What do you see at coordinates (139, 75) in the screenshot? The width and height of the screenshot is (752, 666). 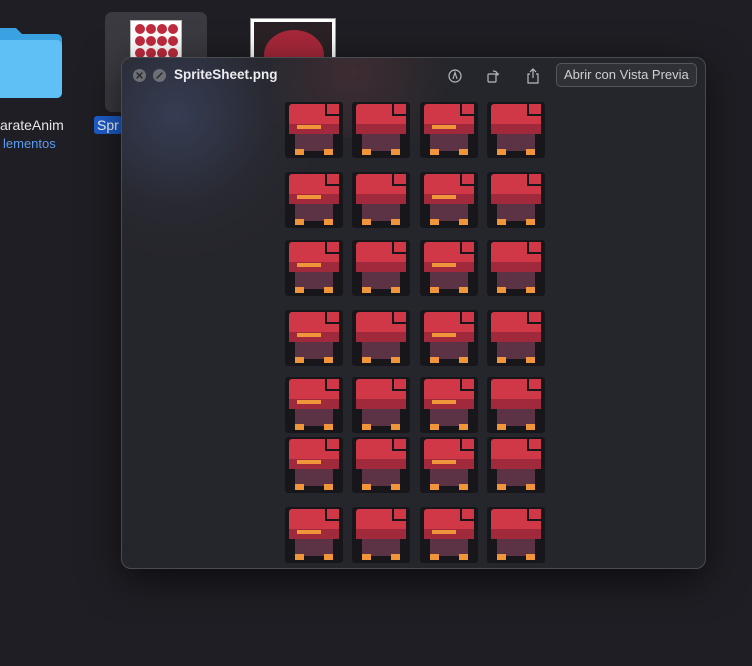 I see `close-button` at bounding box center [139, 75].